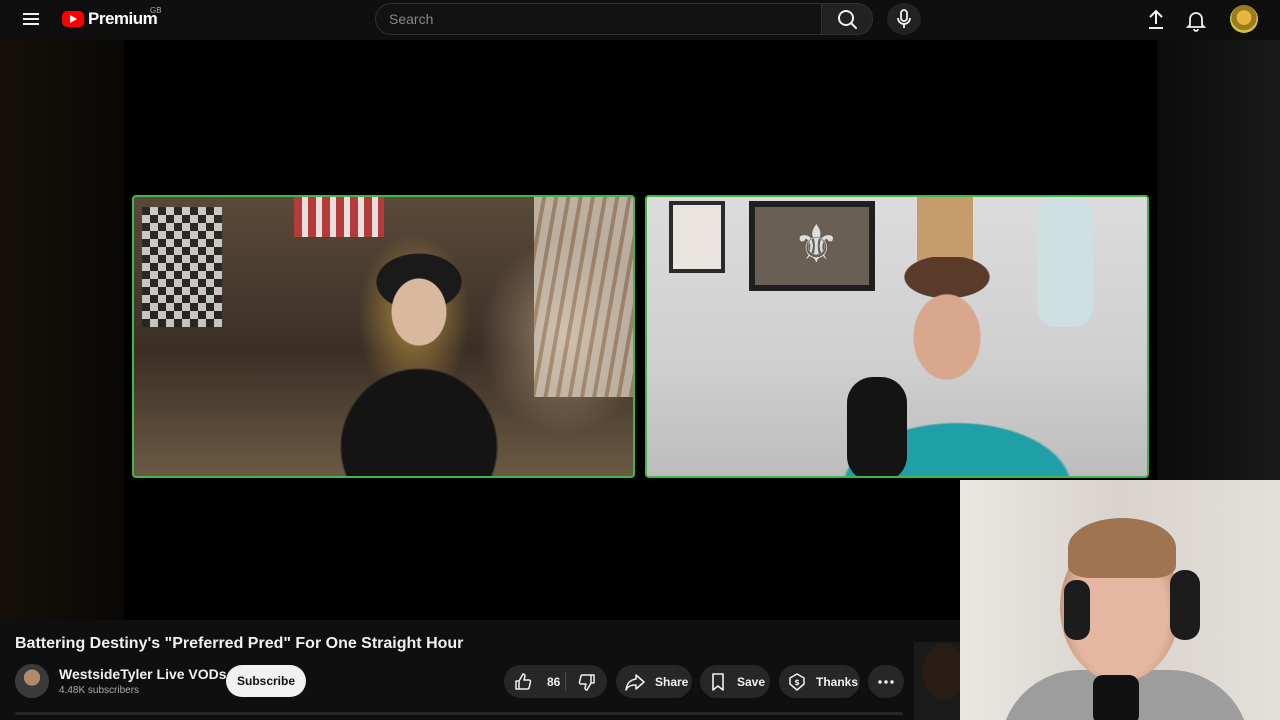 The image size is (1280, 720). Describe the element at coordinates (143, 674) in the screenshot. I see `channel-name: WestsideTyler Live VODs` at that location.